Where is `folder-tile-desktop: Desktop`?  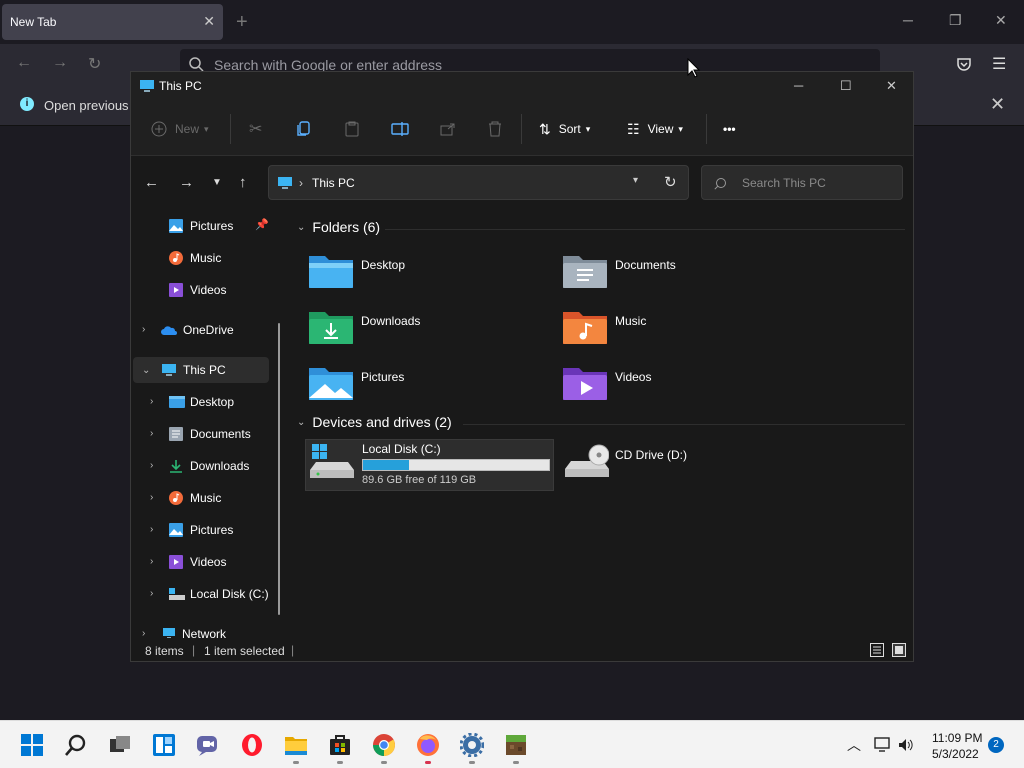 folder-tile-desktop: Desktop is located at coordinates (429, 276).